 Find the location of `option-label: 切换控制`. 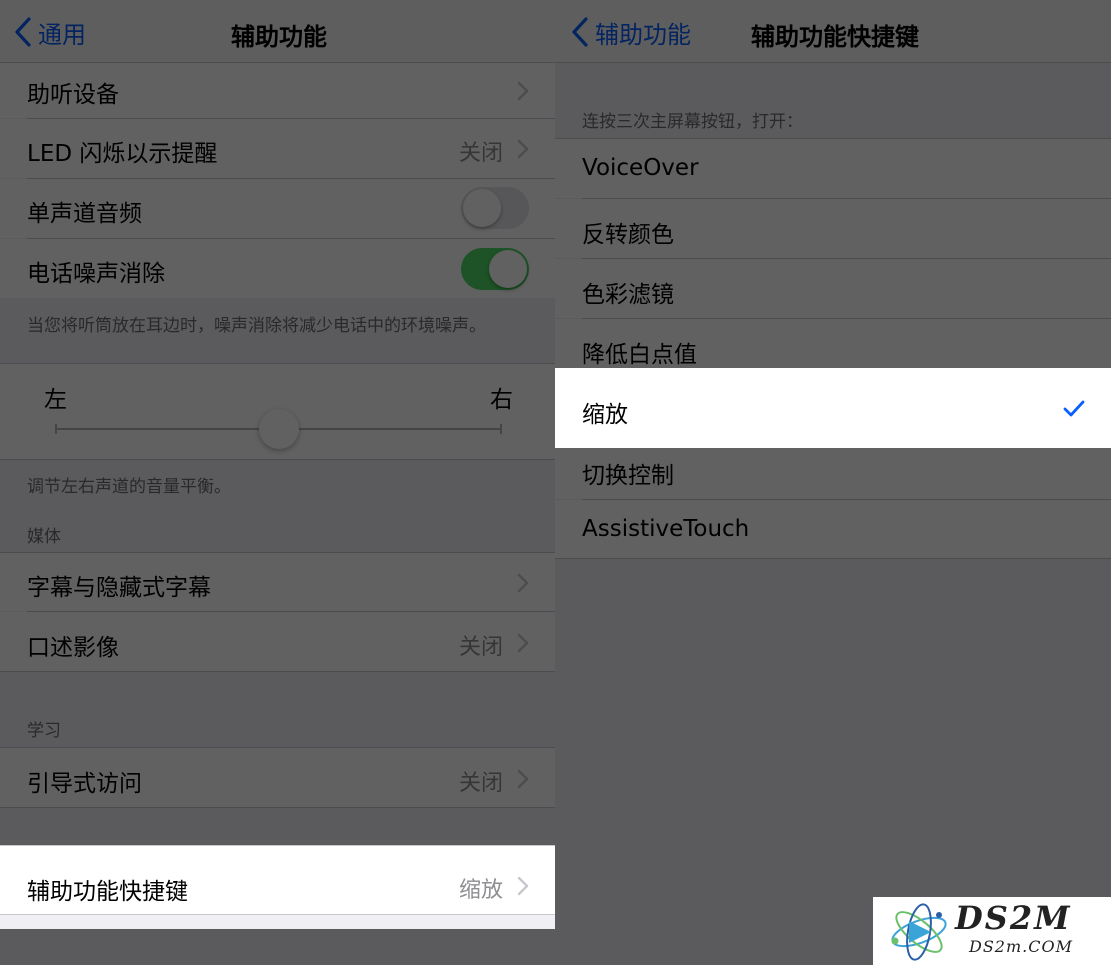

option-label: 切换控制 is located at coordinates (628, 476).